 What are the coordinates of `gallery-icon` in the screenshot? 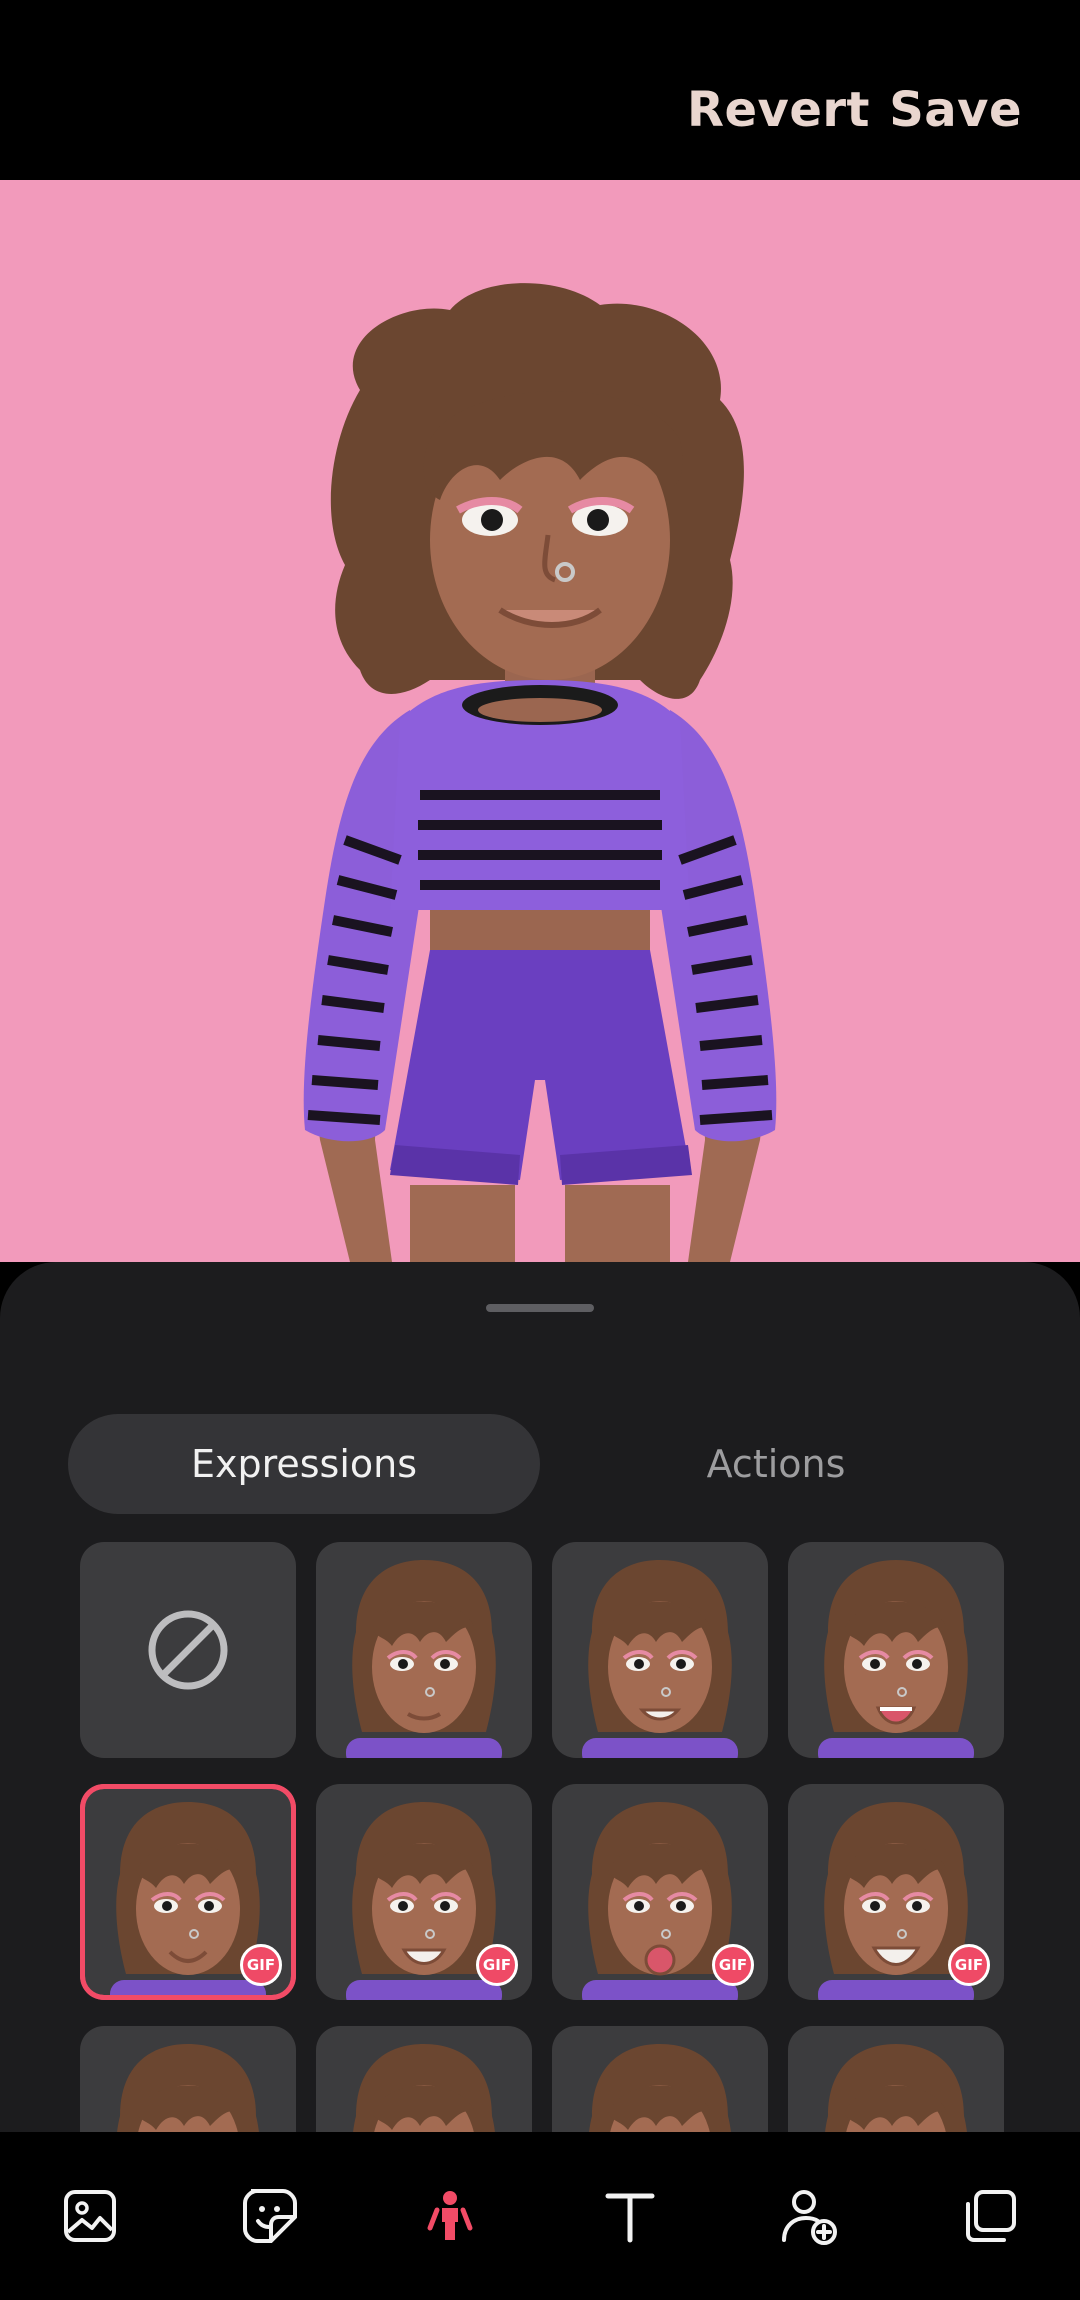 It's located at (90, 2216).